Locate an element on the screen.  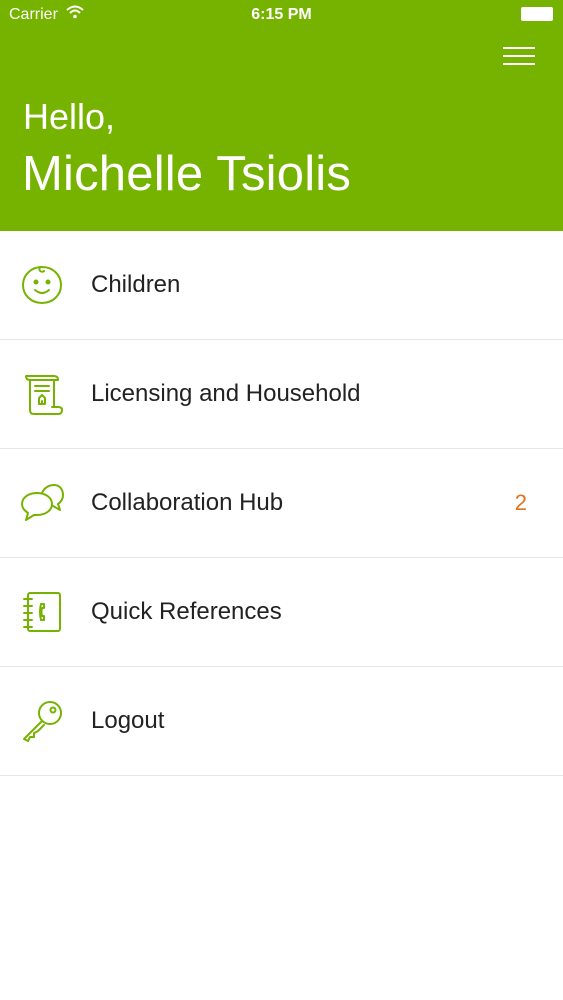
menu-item-quick-references: Quick References is located at coordinates (281, 612).